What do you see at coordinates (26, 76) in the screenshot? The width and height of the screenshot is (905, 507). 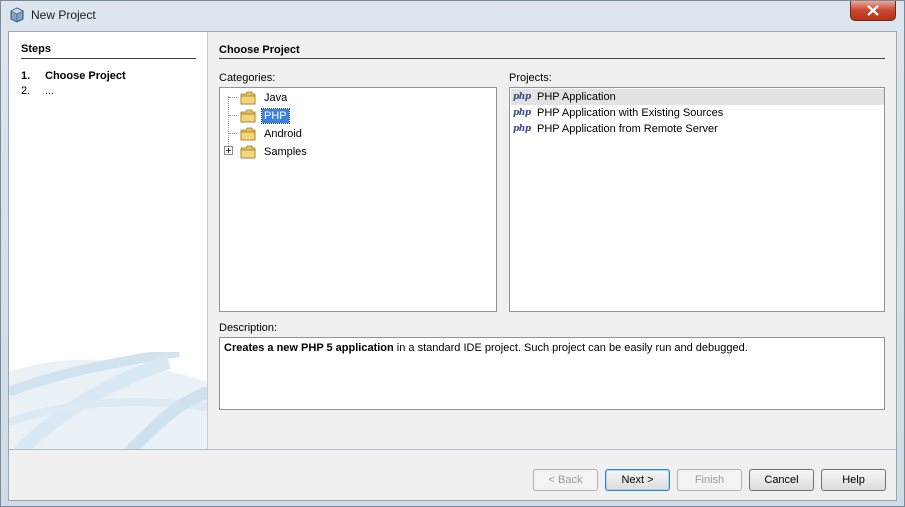 I see `step-number: 1.` at bounding box center [26, 76].